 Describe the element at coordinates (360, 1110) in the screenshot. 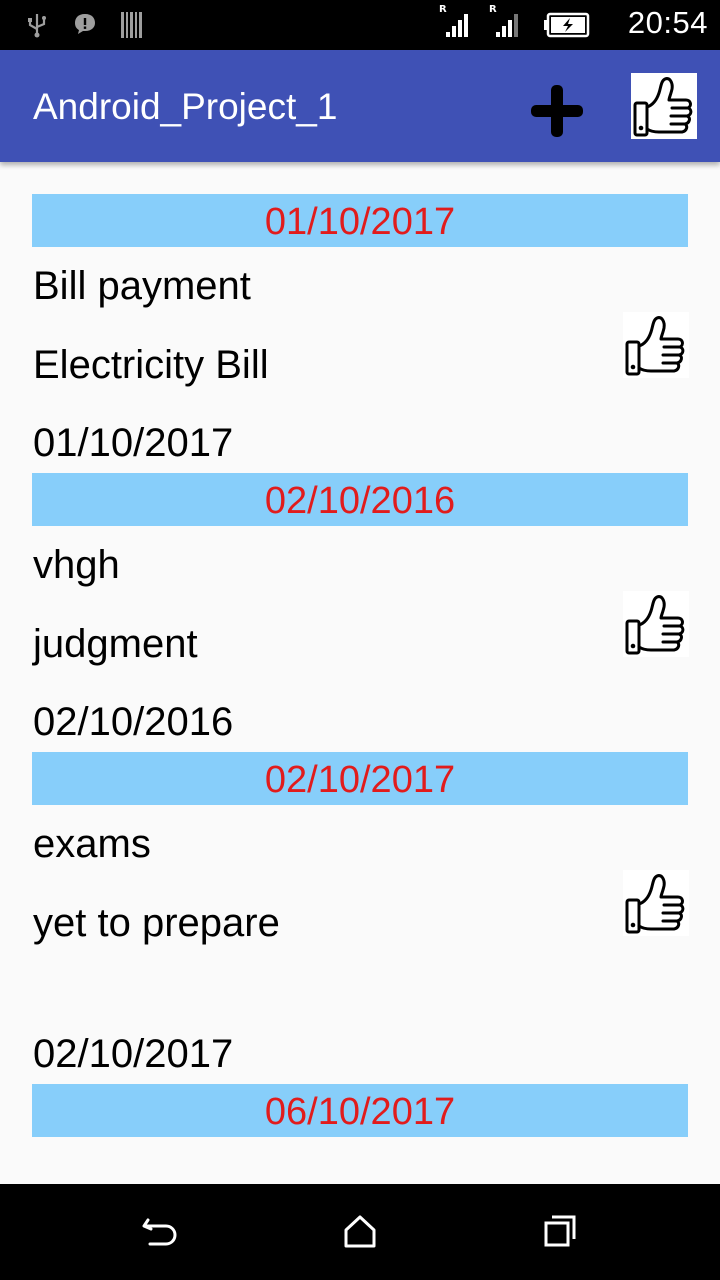

I see `date-header: 06/10/2017` at that location.